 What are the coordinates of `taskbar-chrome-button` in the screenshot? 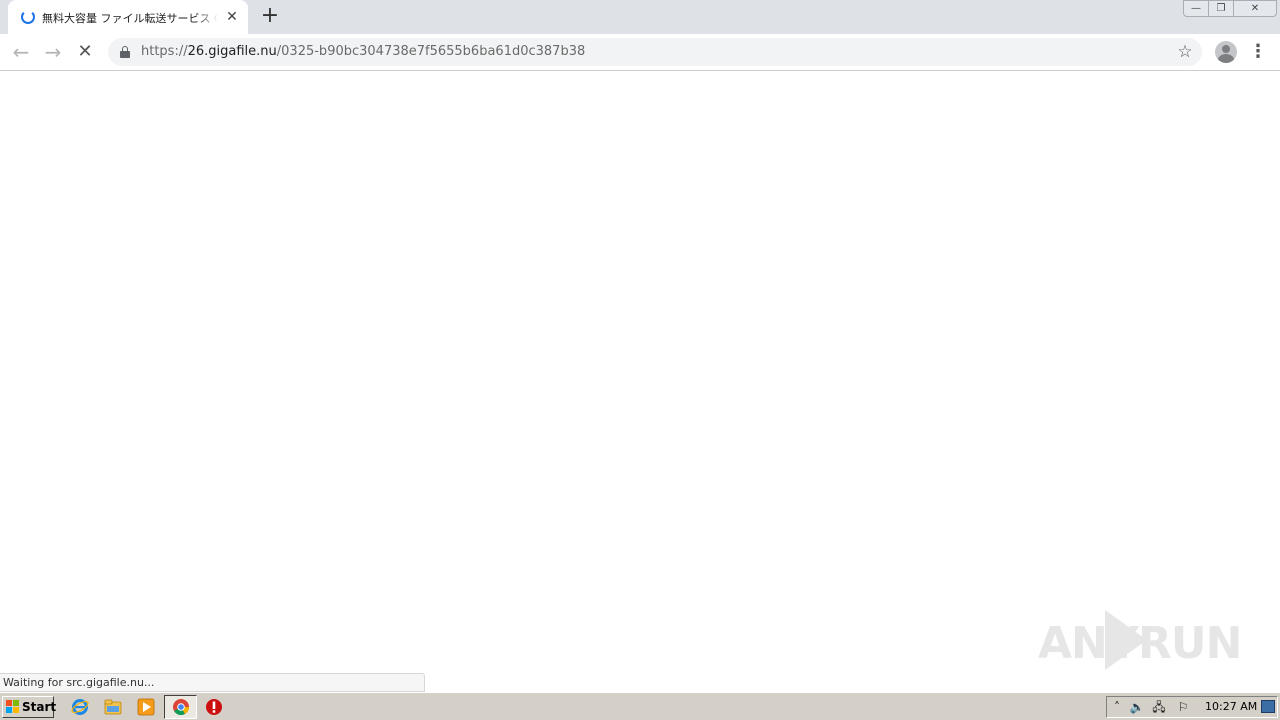 It's located at (180, 707).